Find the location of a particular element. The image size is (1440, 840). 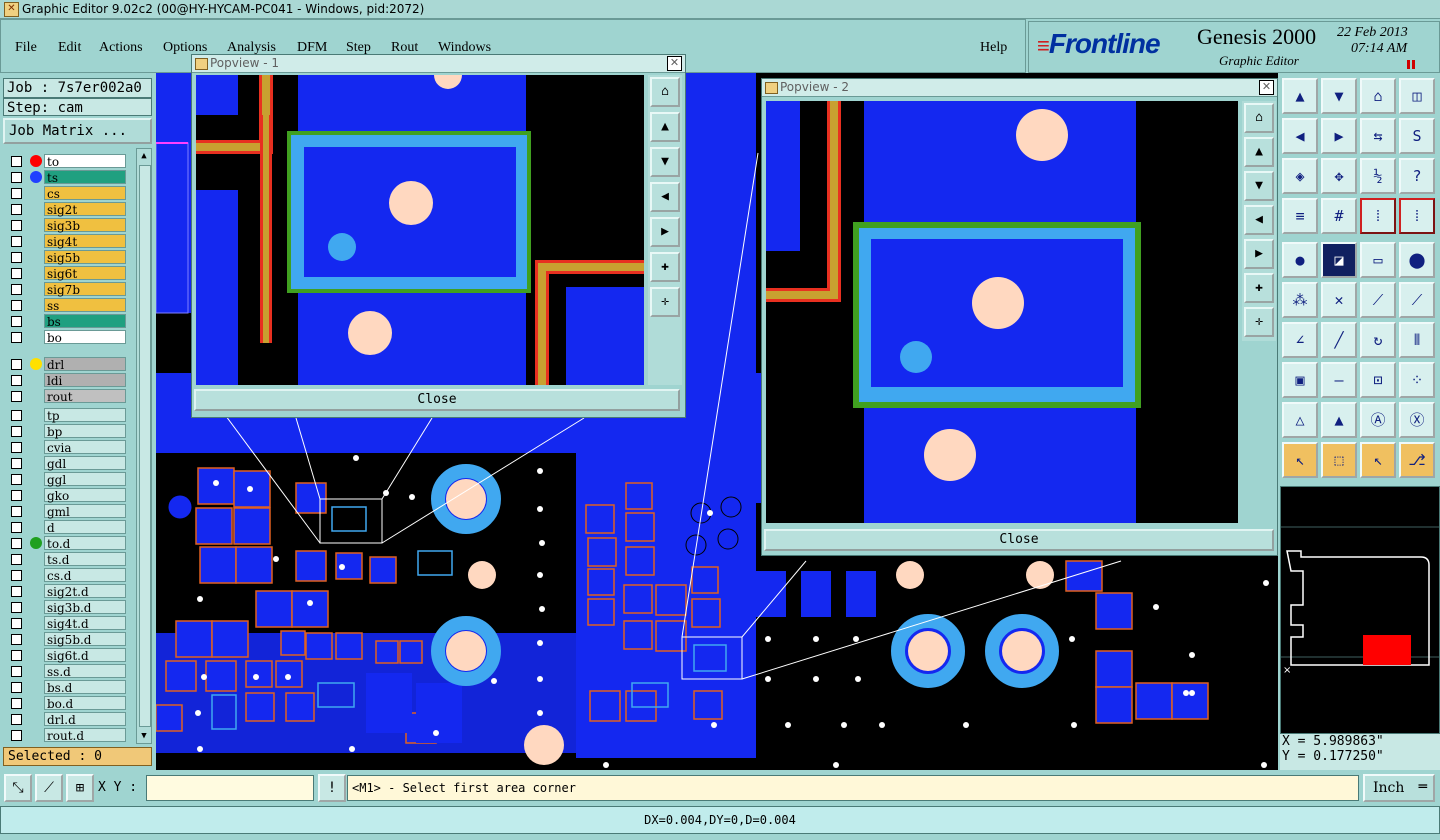

layer-name: rout.d is located at coordinates (85, 735).